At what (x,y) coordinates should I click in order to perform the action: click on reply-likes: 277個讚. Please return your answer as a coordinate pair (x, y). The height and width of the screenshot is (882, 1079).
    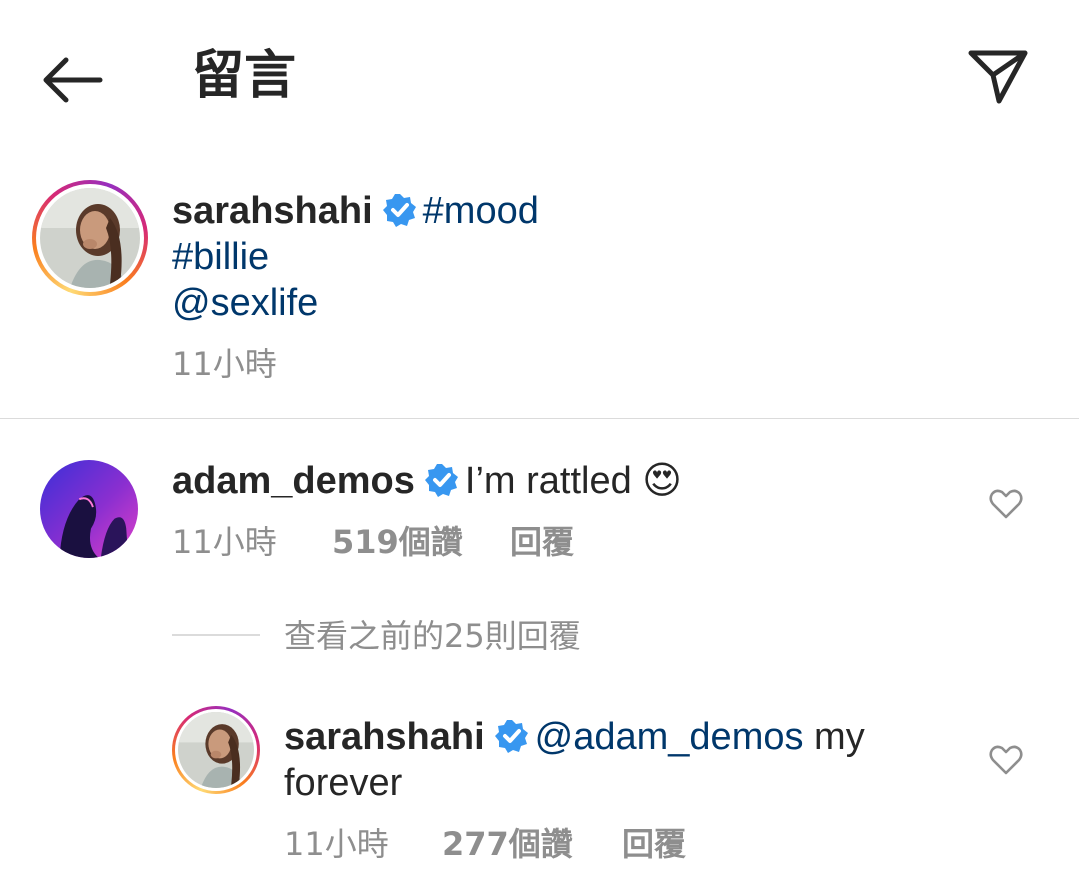
    Looking at the image, I should click on (507, 844).